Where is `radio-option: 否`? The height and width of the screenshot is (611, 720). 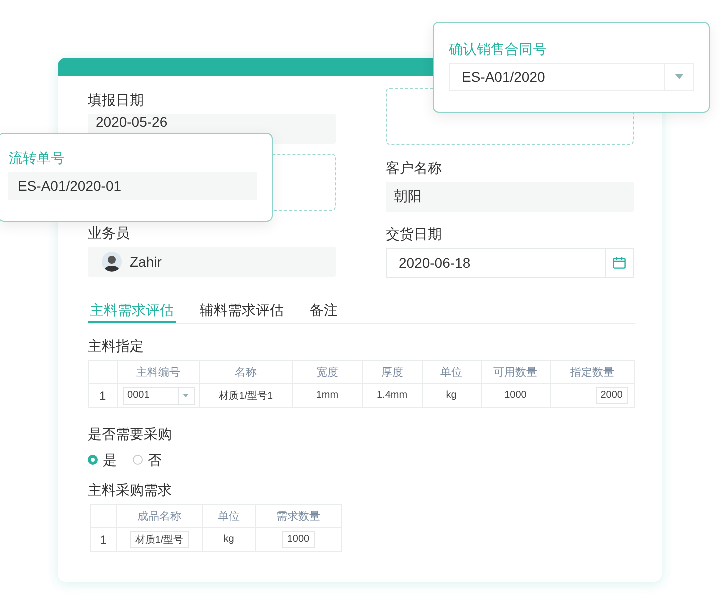 radio-option: 否 is located at coordinates (147, 460).